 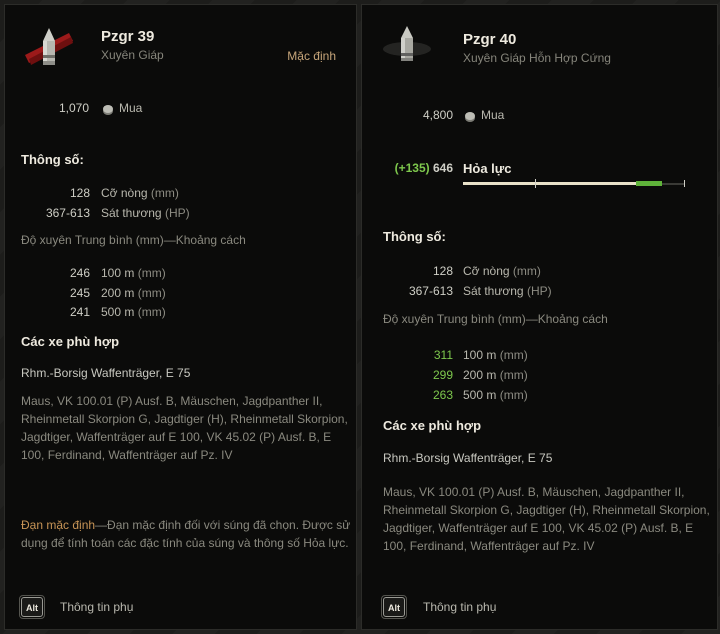 I want to click on pen-200-value: 245, so click(x=79, y=293).